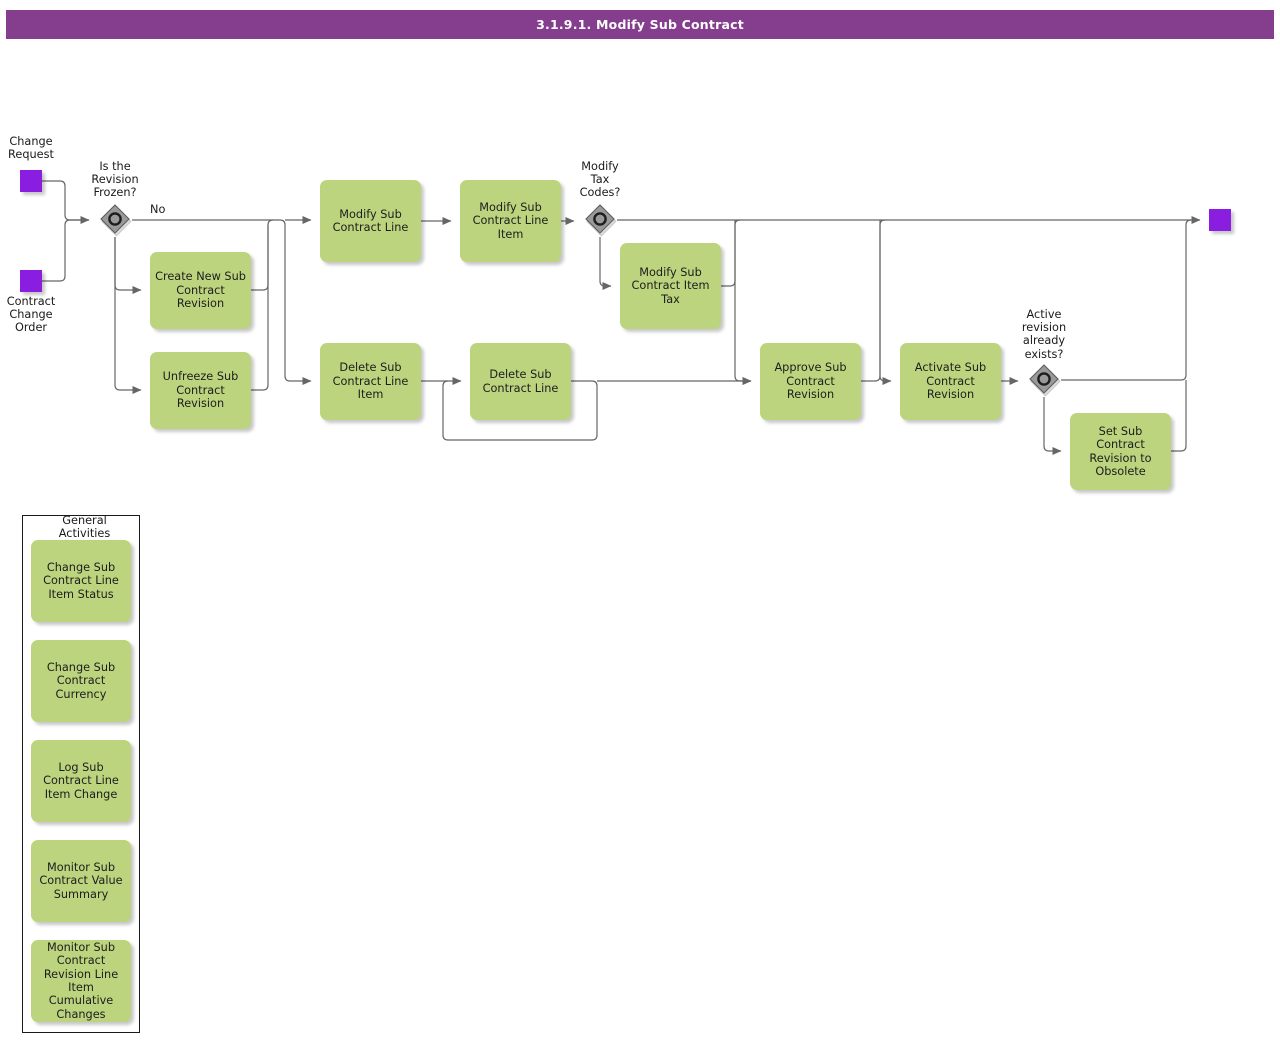  Describe the element at coordinates (158, 209) in the screenshot. I see `edge-label-no: No` at that location.